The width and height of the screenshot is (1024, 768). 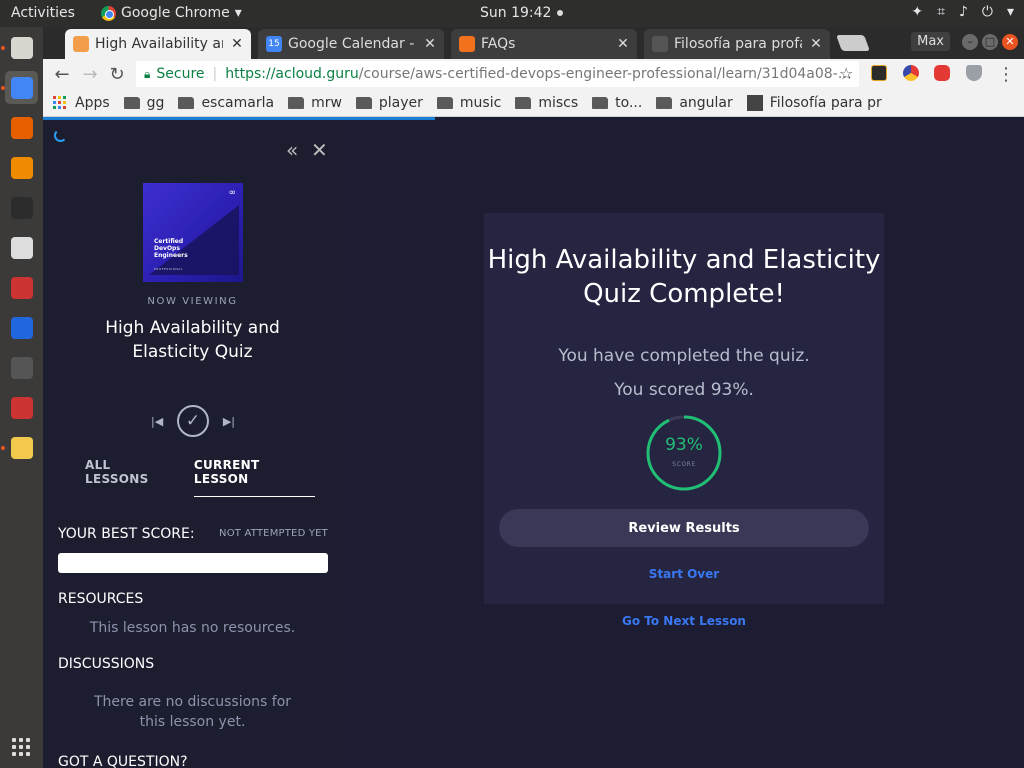 What do you see at coordinates (180, 74) in the screenshot?
I see `secure-label: Secure` at bounding box center [180, 74].